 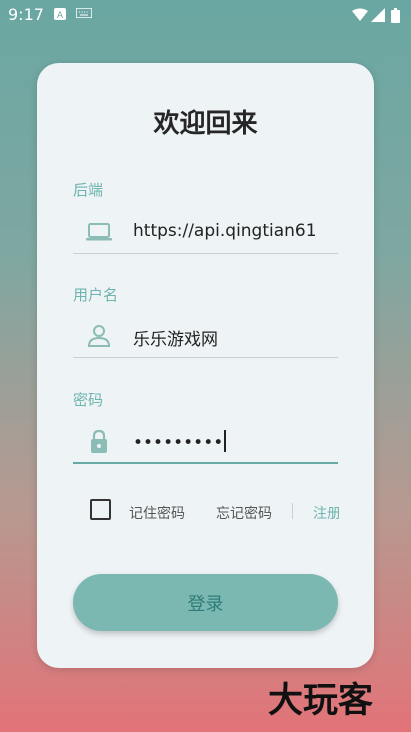 I want to click on forgot-password-link: 忘记密码, so click(x=244, y=513).